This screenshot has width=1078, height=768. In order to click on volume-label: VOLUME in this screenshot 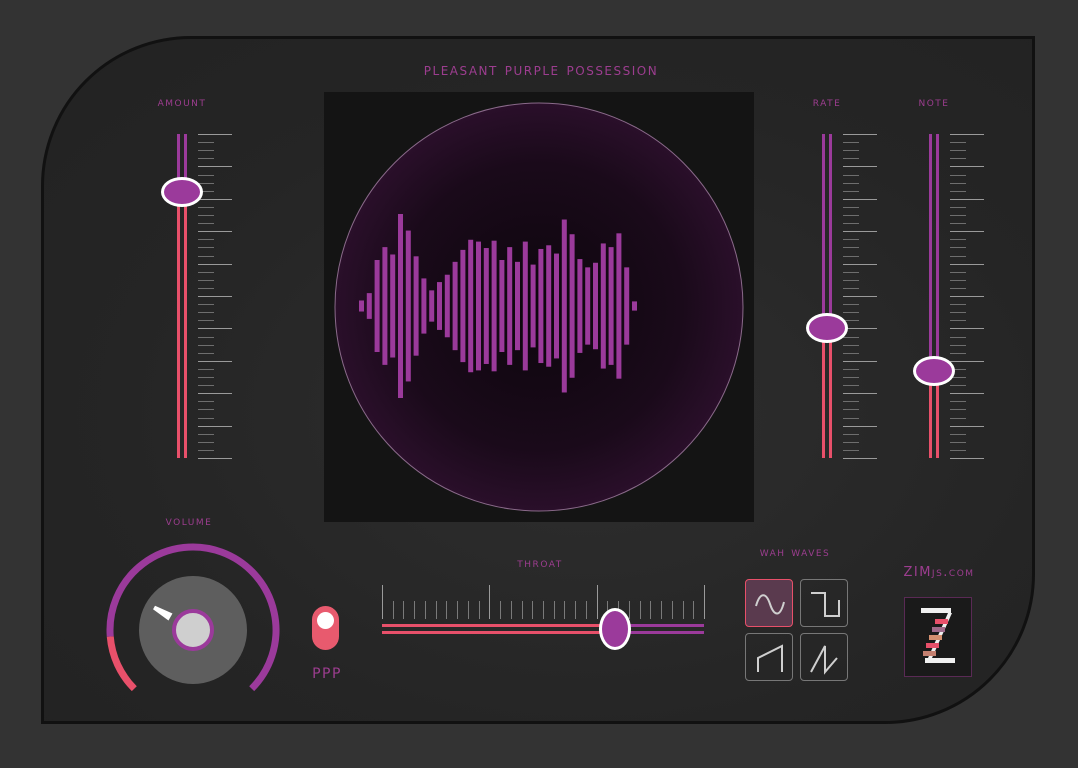, I will do `click(189, 521)`.